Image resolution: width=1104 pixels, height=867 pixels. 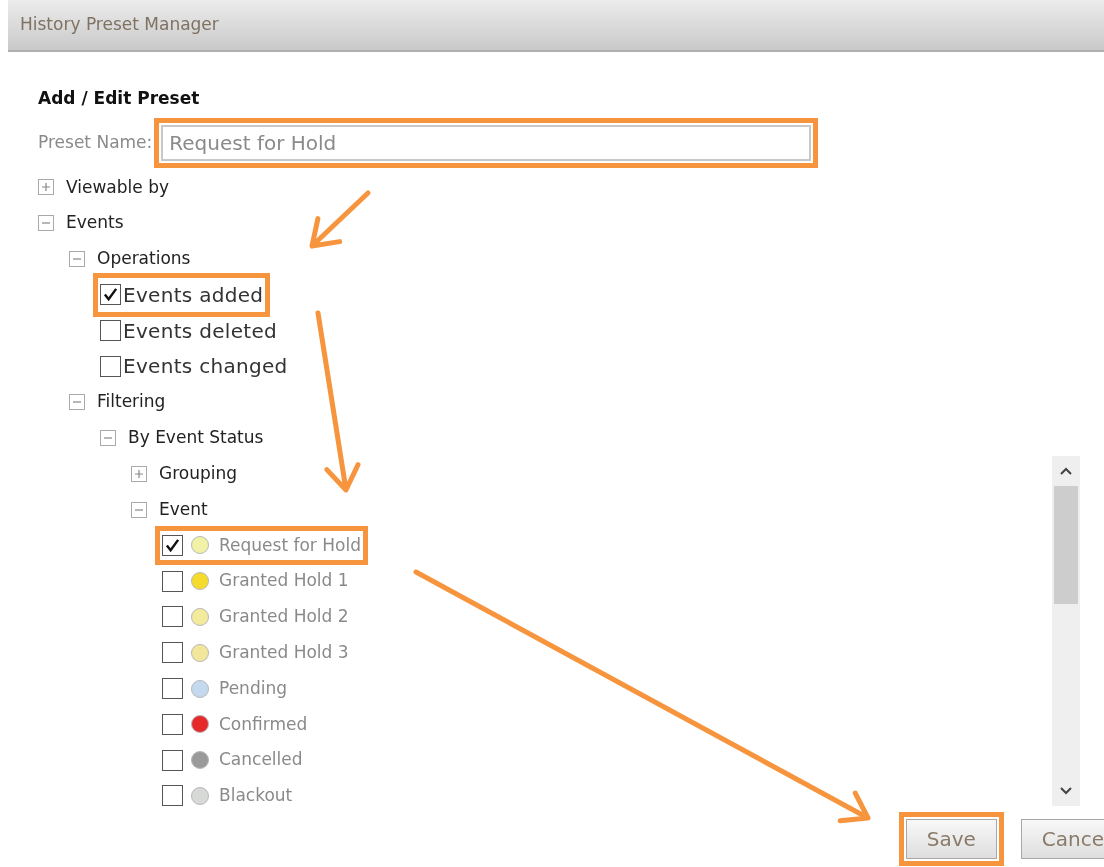 What do you see at coordinates (119, 98) in the screenshot?
I see `section-heading: Add / Edit Preset` at bounding box center [119, 98].